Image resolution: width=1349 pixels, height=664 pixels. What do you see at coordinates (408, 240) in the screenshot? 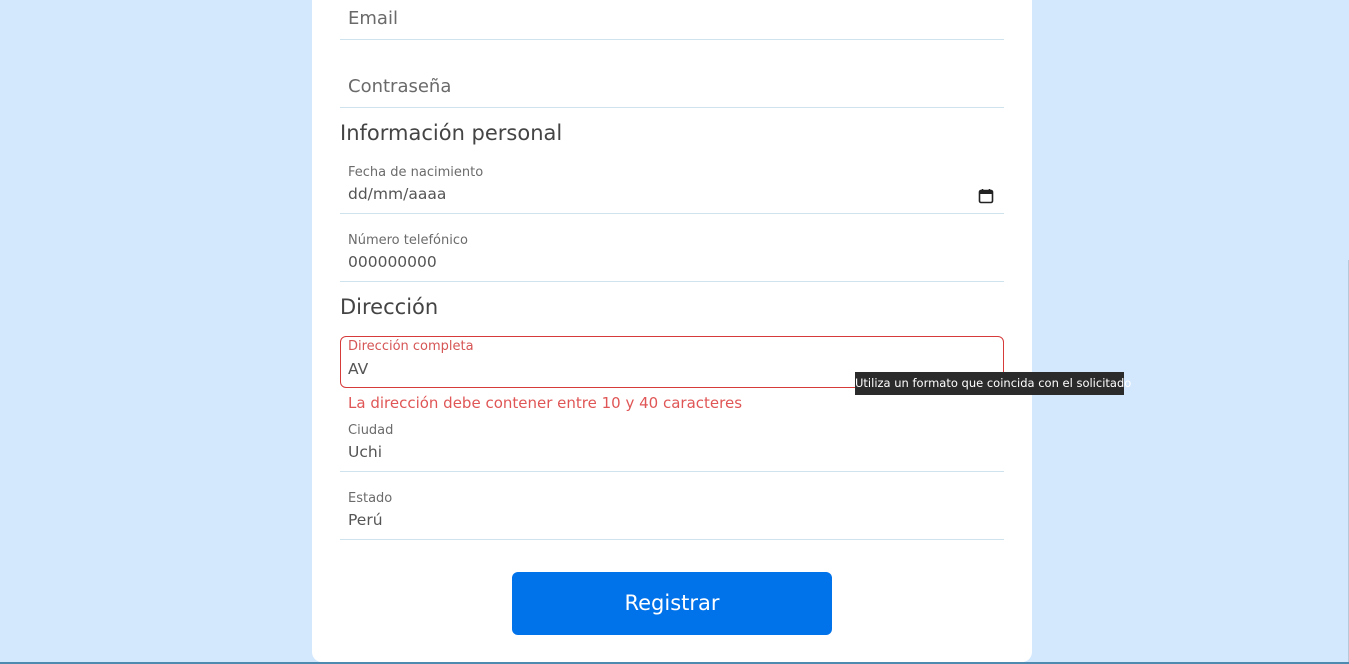
I see `phone-label: Número telefónico` at bounding box center [408, 240].